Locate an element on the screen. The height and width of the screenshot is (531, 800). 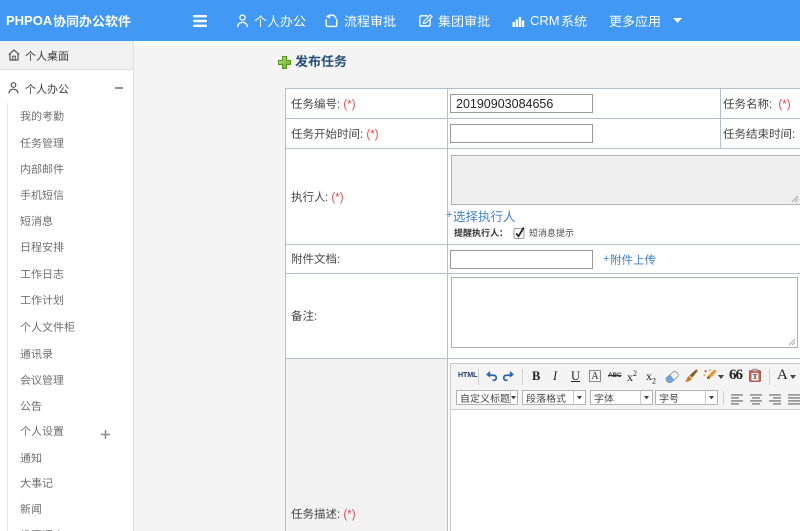
svg-text: T is located at coordinates (754, 376).